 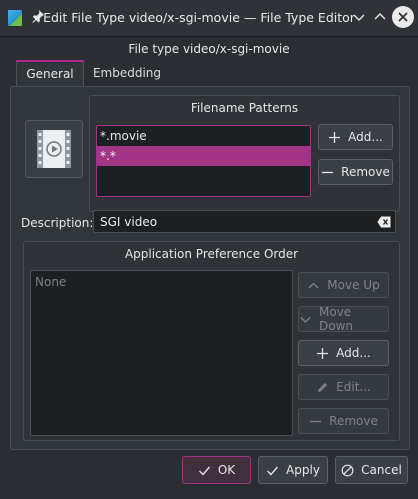 I want to click on apply-button: Apply, so click(x=293, y=470).